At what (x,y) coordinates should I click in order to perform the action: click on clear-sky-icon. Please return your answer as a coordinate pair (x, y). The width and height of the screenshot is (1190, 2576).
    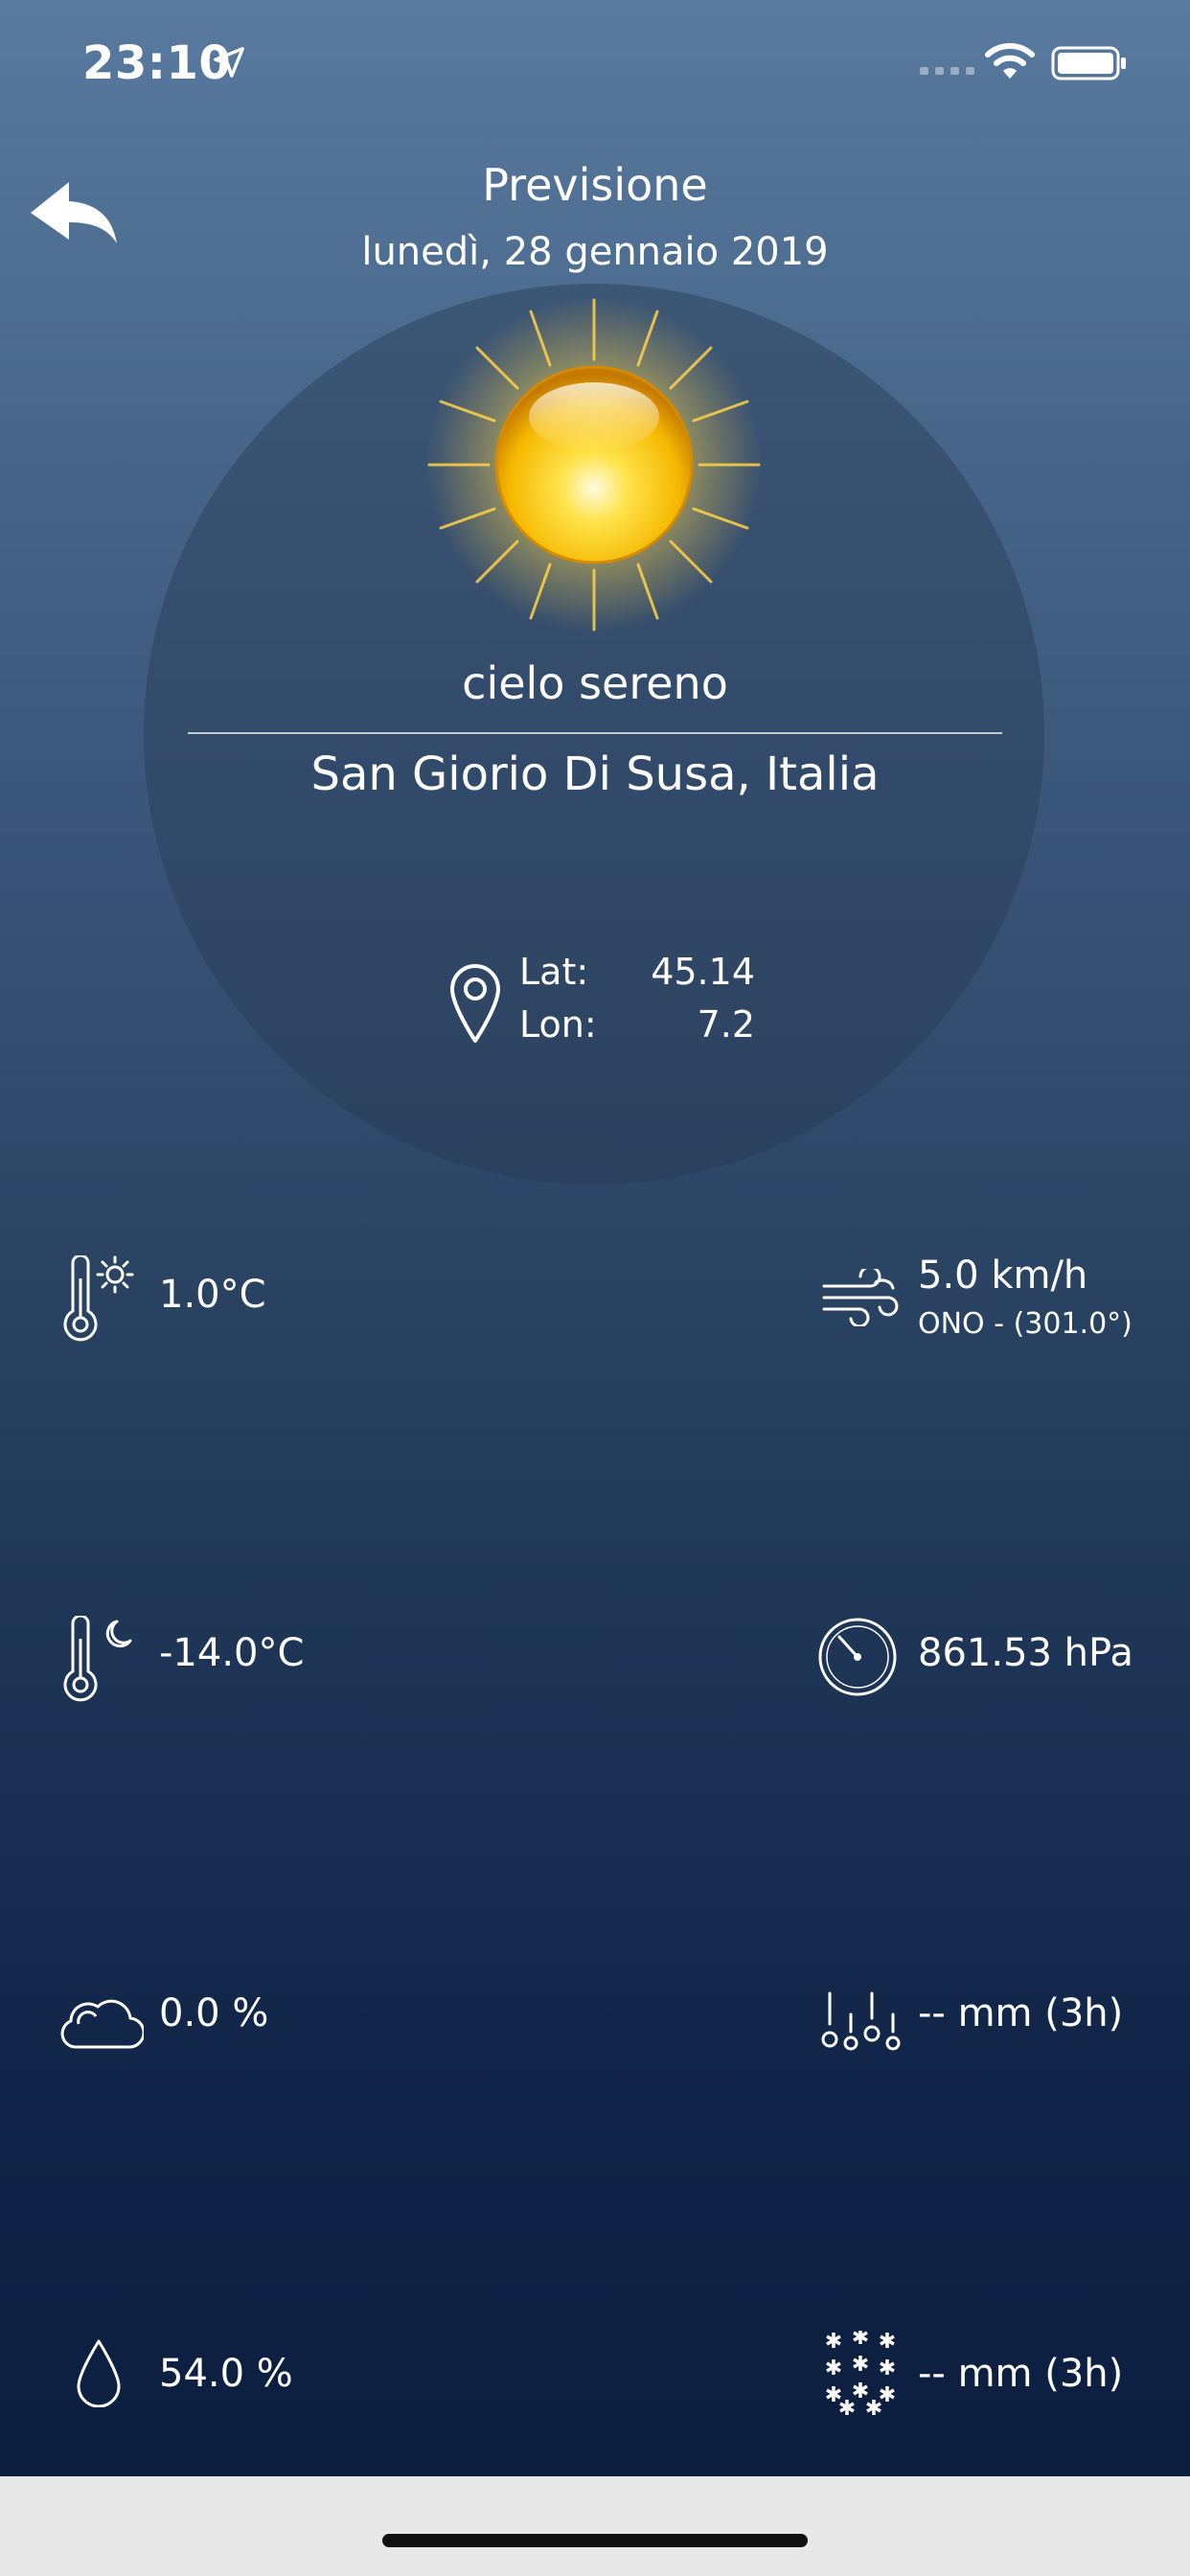
    Looking at the image, I should click on (594, 464).